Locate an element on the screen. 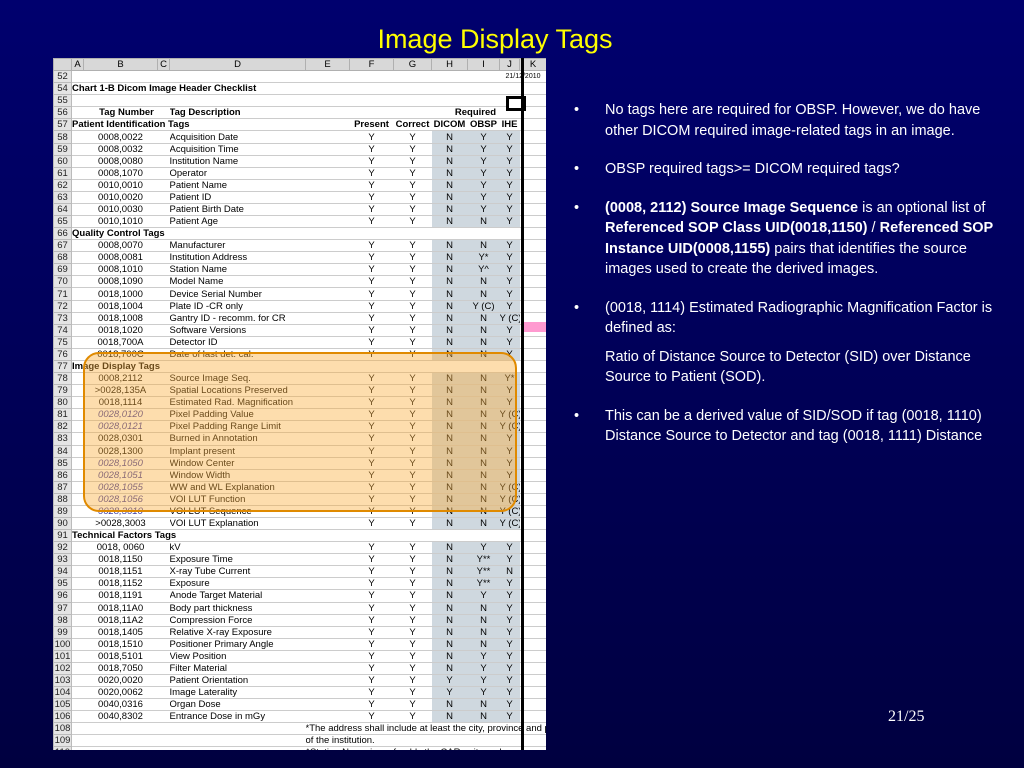 Image resolution: width=1024 pixels, height=768 pixels. column-letter: C is located at coordinates (163, 65).